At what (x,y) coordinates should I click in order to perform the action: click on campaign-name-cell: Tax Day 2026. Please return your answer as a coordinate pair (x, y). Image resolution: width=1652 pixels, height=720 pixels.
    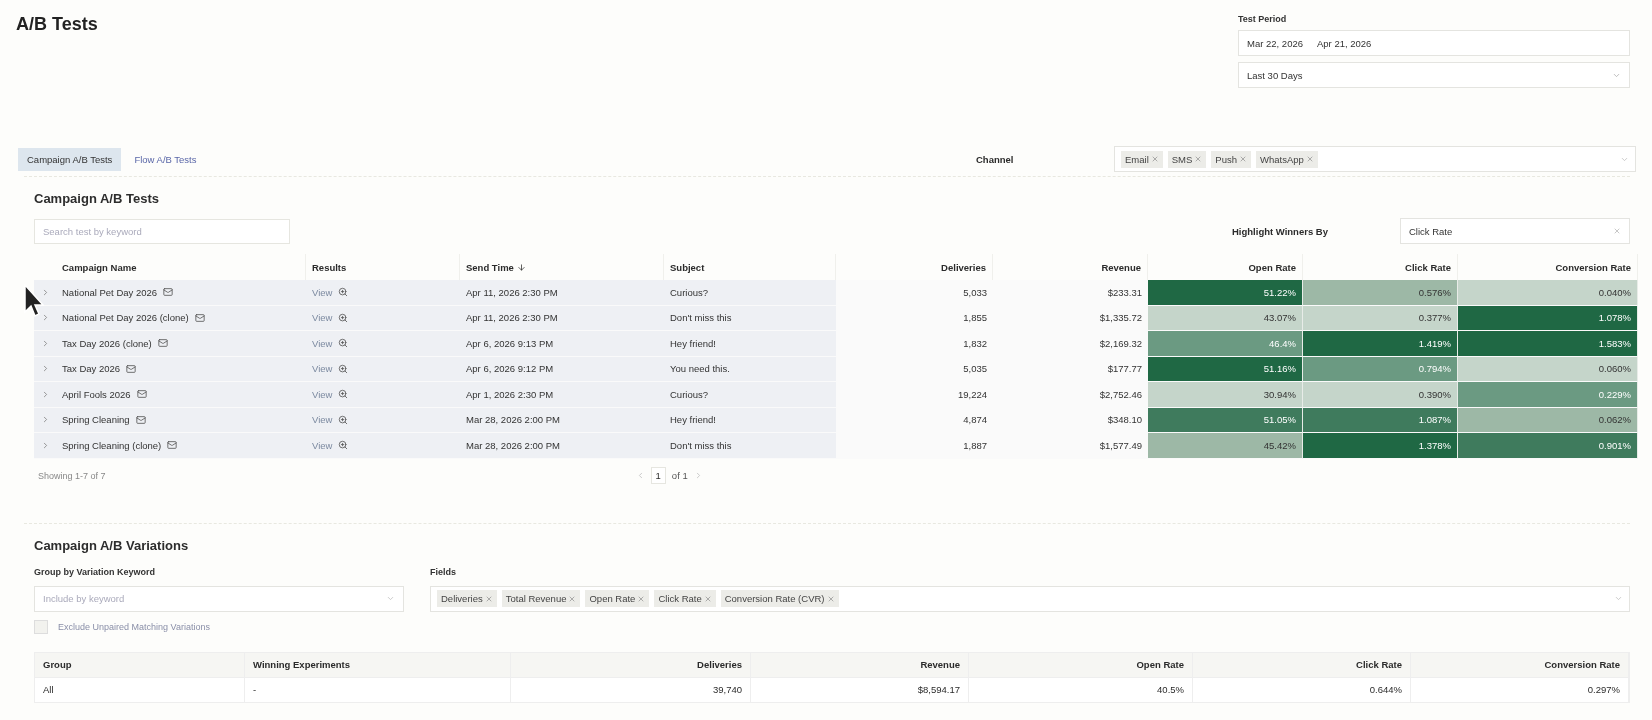
    Looking at the image, I should click on (181, 369).